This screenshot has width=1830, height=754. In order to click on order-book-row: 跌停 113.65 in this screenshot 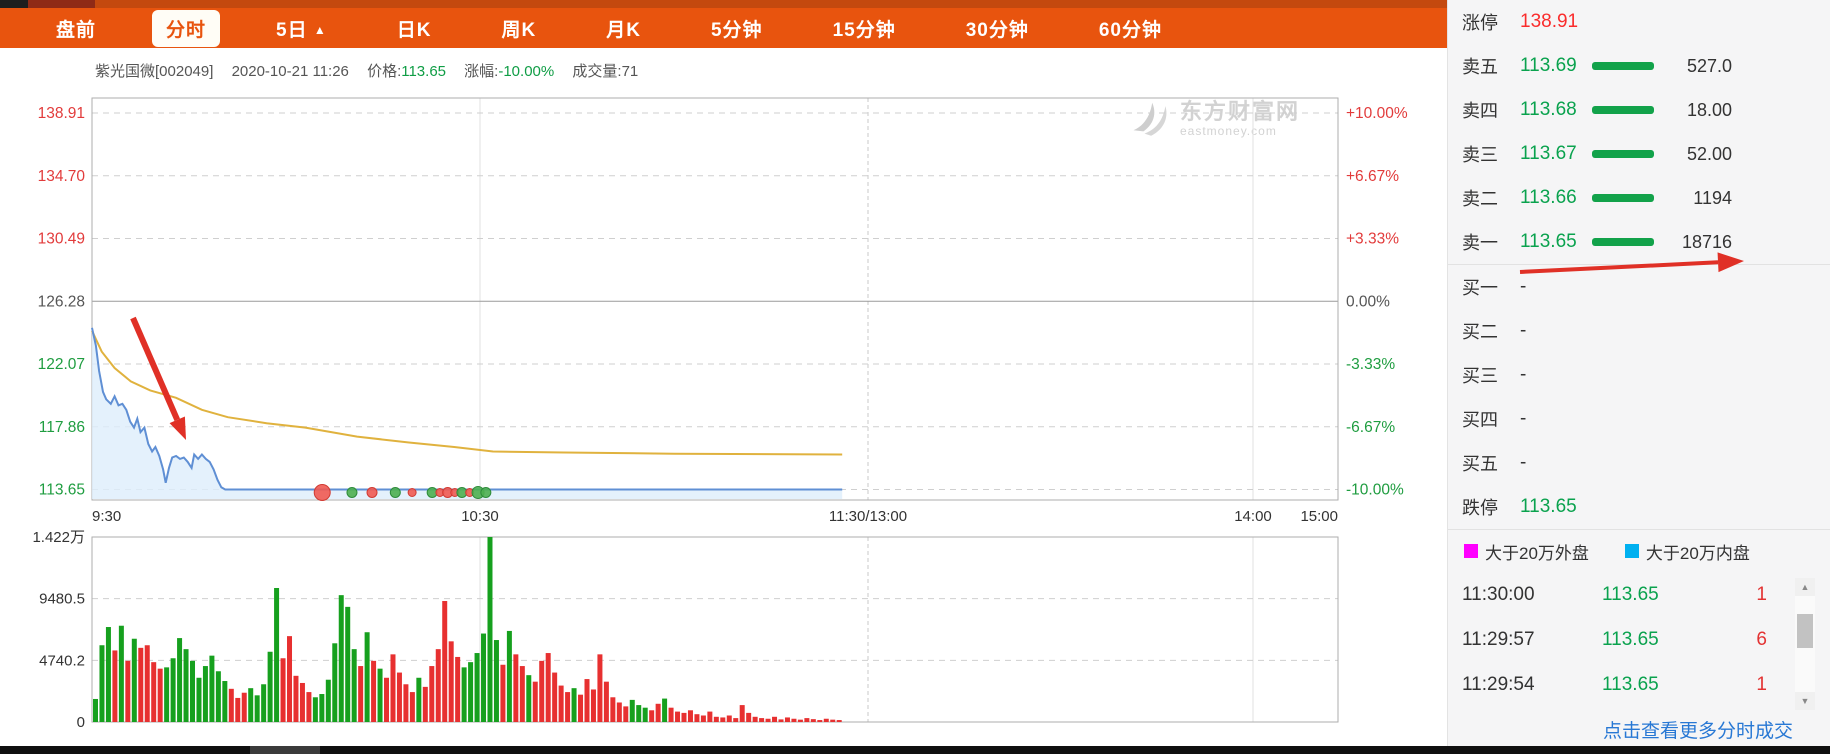, I will do `click(1639, 507)`.